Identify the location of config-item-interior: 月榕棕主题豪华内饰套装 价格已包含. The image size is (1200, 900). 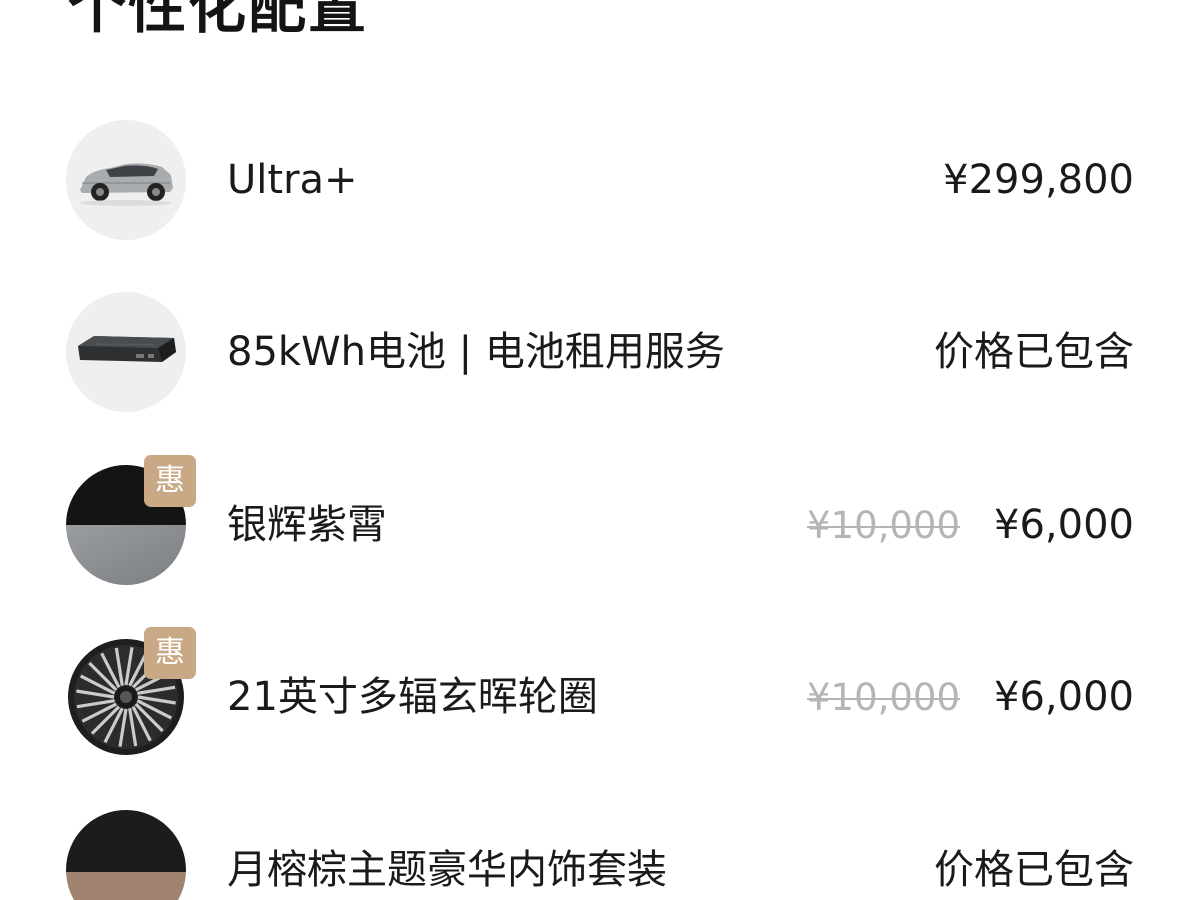
(600, 855).